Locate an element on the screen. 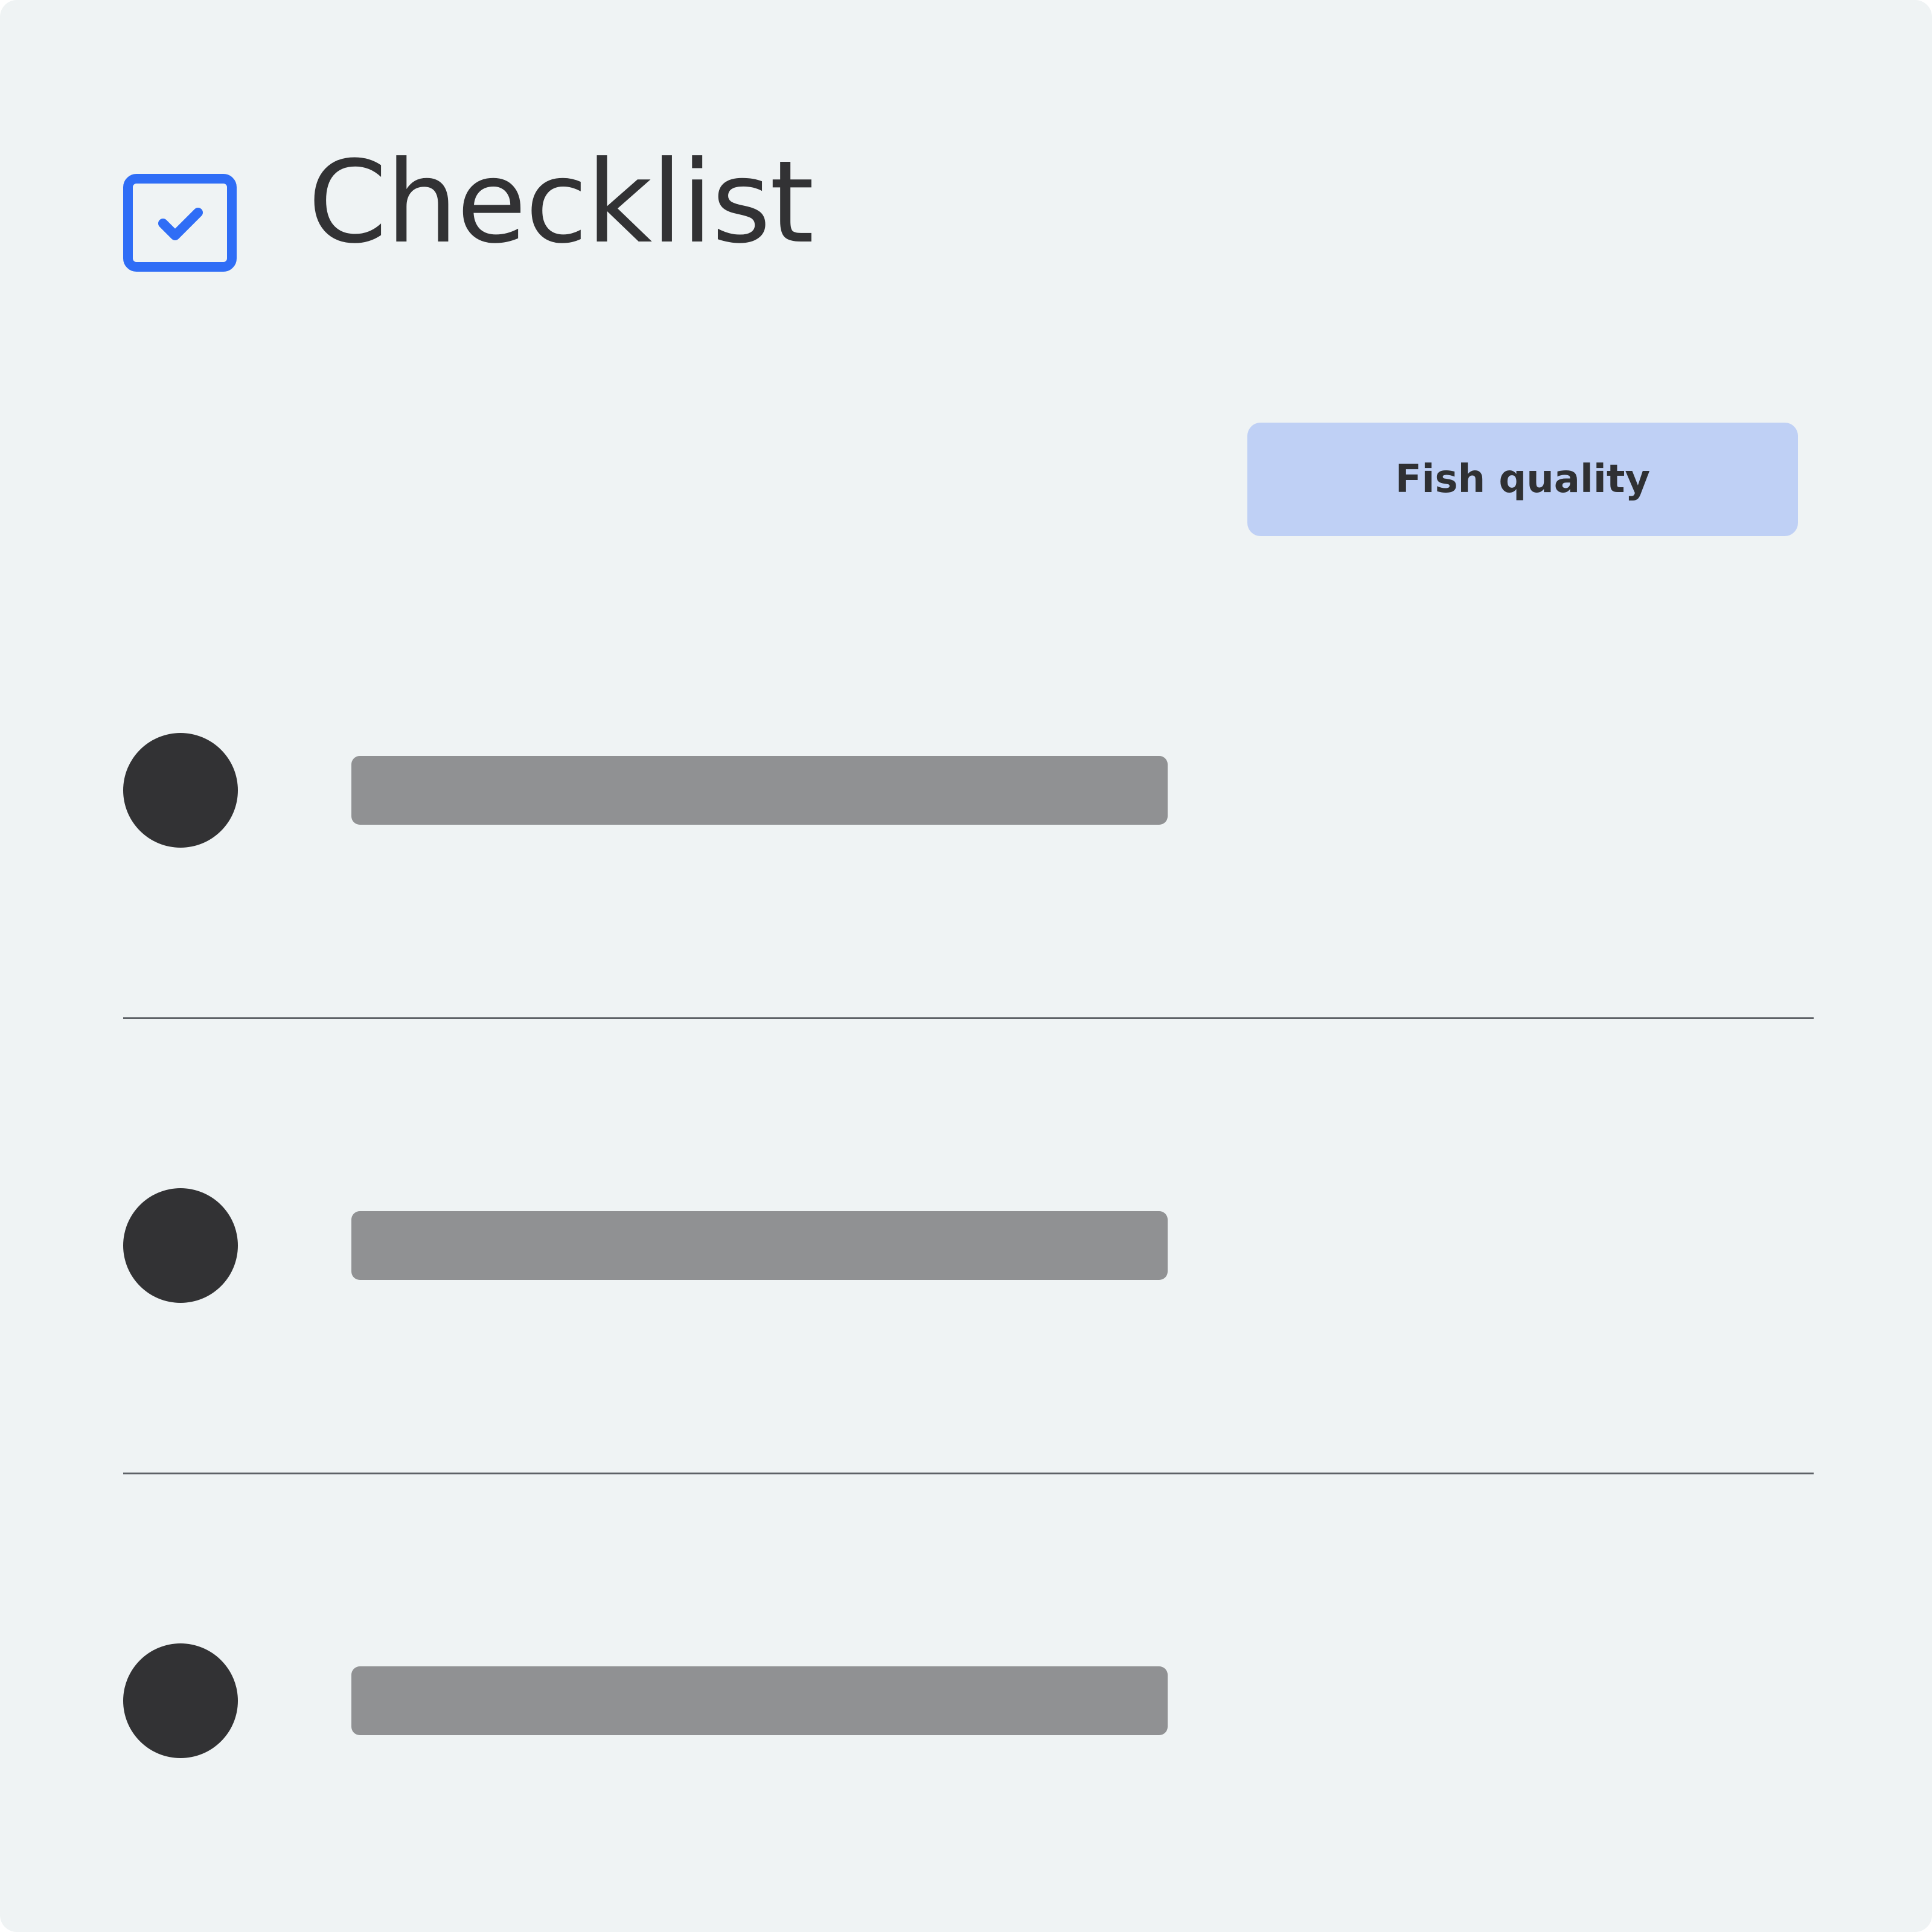 This screenshot has height=1932, width=1932. category-tag: Fish quality is located at coordinates (1523, 479).